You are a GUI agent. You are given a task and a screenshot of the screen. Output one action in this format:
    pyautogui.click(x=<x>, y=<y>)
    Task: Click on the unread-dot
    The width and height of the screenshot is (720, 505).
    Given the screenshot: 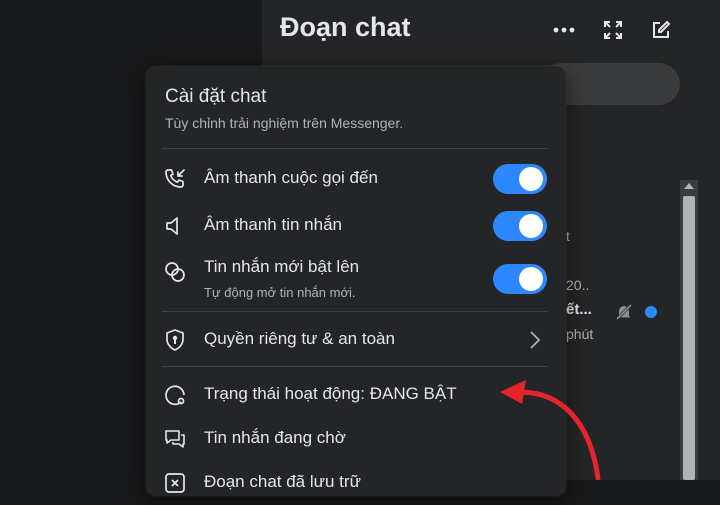 What is the action you would take?
    pyautogui.click(x=651, y=312)
    